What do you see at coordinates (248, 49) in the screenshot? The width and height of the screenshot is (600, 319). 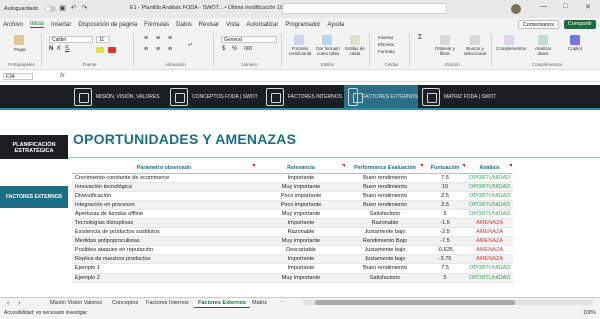 I see `thousands-icon: 000` at bounding box center [248, 49].